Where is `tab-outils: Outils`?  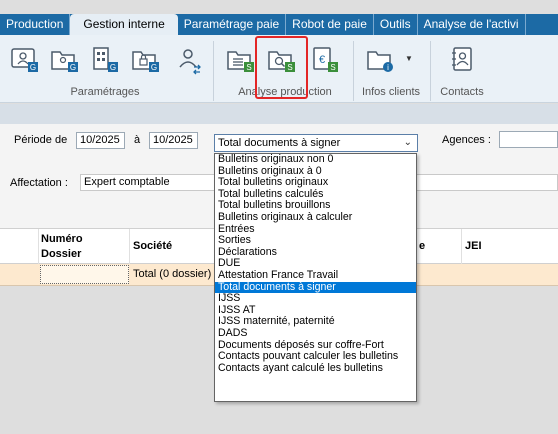 tab-outils: Outils is located at coordinates (396, 24).